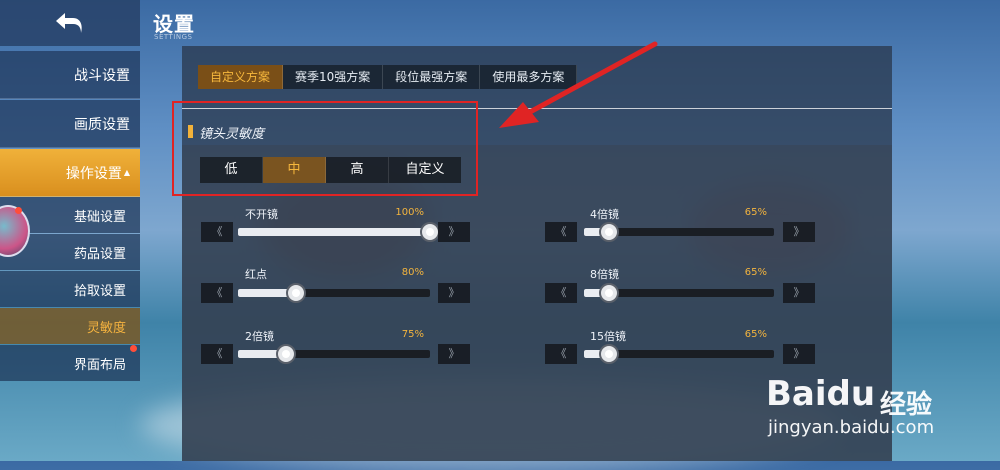  I want to click on sidebar-subitem-label: 药品设置, so click(99, 254).